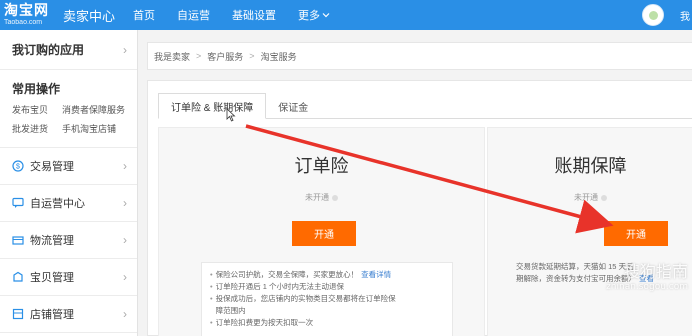  What do you see at coordinates (376, 274) in the screenshot?
I see `view-details-link: 查看详情` at bounding box center [376, 274].